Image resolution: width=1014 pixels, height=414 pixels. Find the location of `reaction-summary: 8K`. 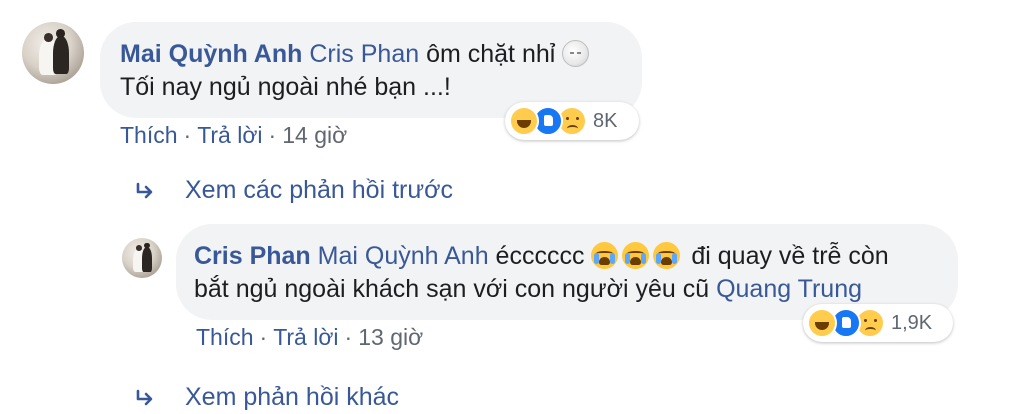

reaction-summary: 8K is located at coordinates (572, 121).